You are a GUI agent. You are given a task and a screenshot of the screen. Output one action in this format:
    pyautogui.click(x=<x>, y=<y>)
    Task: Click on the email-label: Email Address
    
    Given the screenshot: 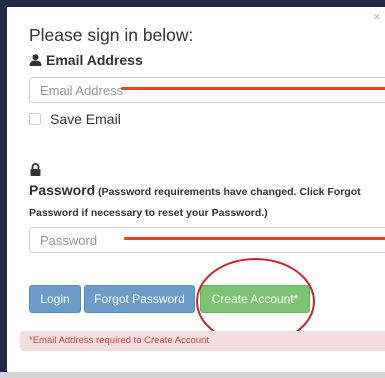 What is the action you would take?
    pyautogui.click(x=86, y=60)
    